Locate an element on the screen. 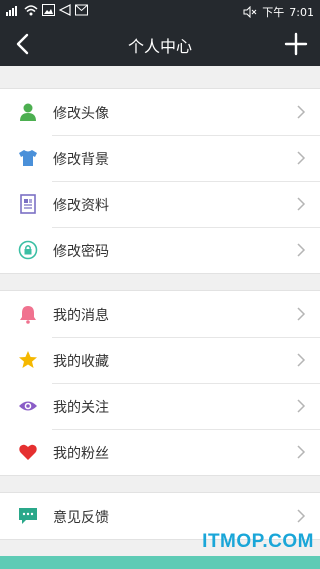  menu-item-edit-profile: 修改资料 is located at coordinates (160, 204).